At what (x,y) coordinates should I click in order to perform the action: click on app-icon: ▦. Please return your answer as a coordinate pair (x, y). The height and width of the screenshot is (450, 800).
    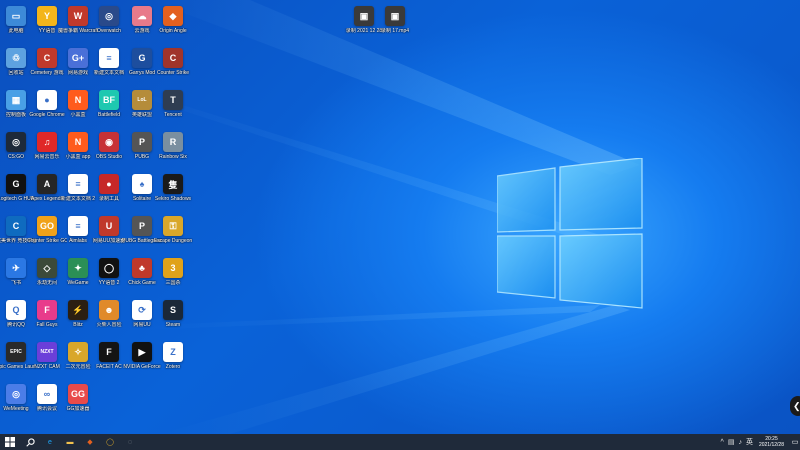
    Looking at the image, I should click on (16, 100).